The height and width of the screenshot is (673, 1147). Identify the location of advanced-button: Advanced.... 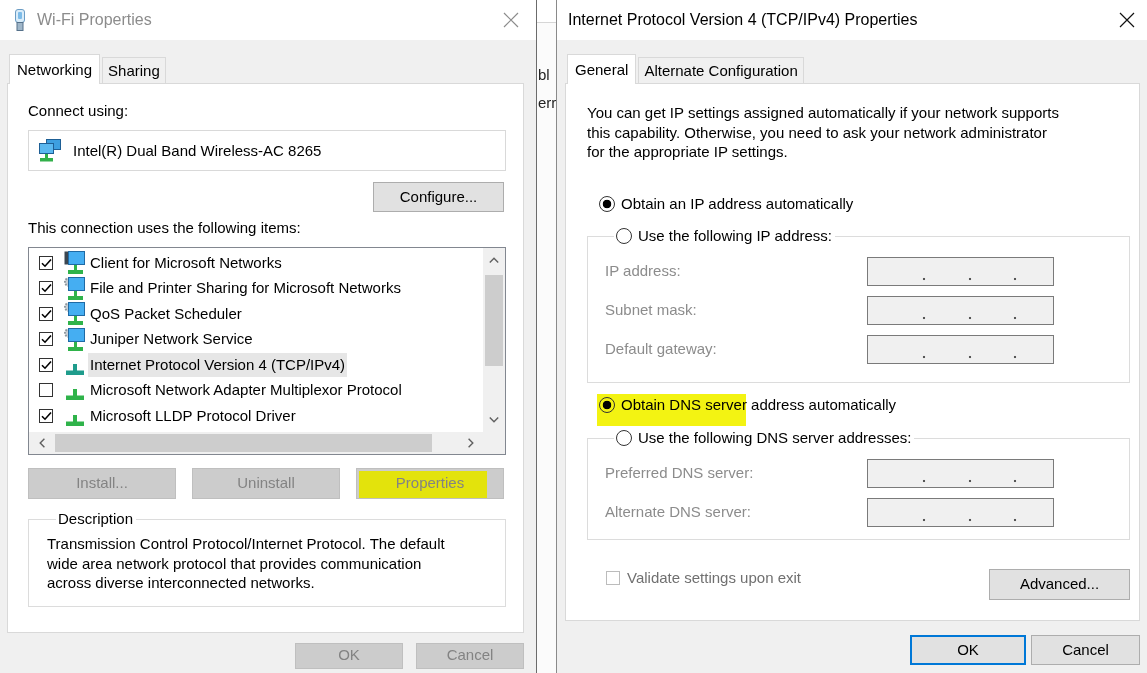
(1059, 584).